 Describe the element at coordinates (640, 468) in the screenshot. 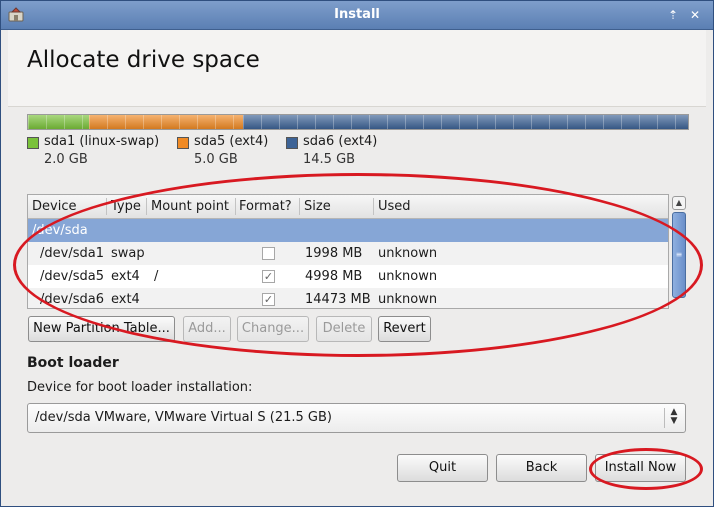

I see `install-now-button: Install Now` at that location.